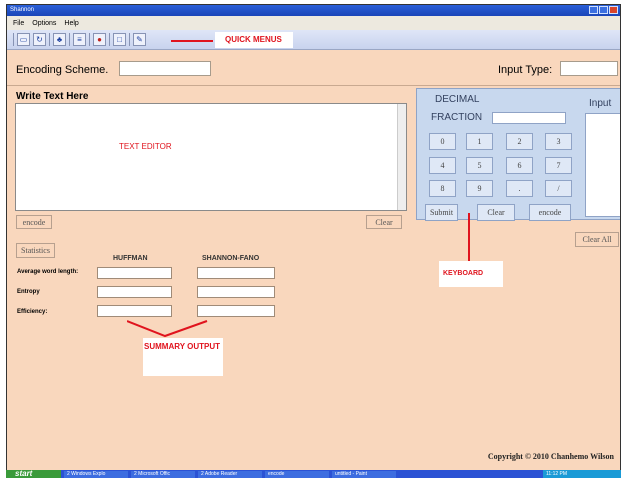 The height and width of the screenshot is (478, 627). Describe the element at coordinates (34, 222) in the screenshot. I see `encode-button: encode` at that location.